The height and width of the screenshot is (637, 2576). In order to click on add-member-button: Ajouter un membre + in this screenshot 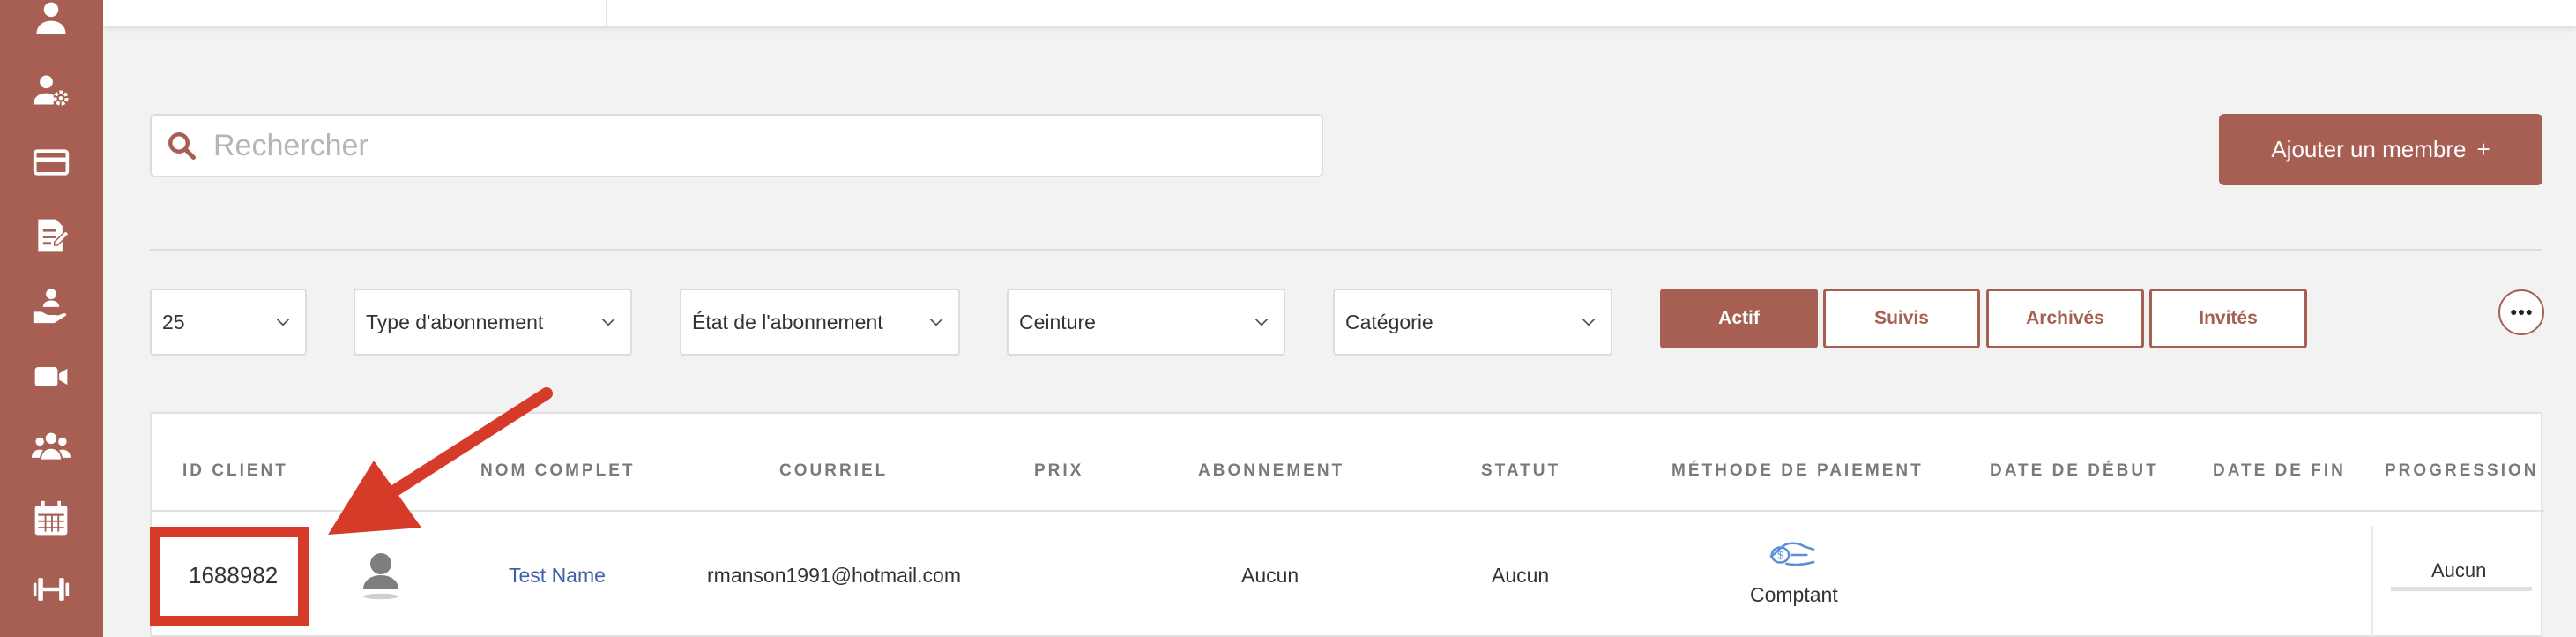, I will do `click(2380, 149)`.